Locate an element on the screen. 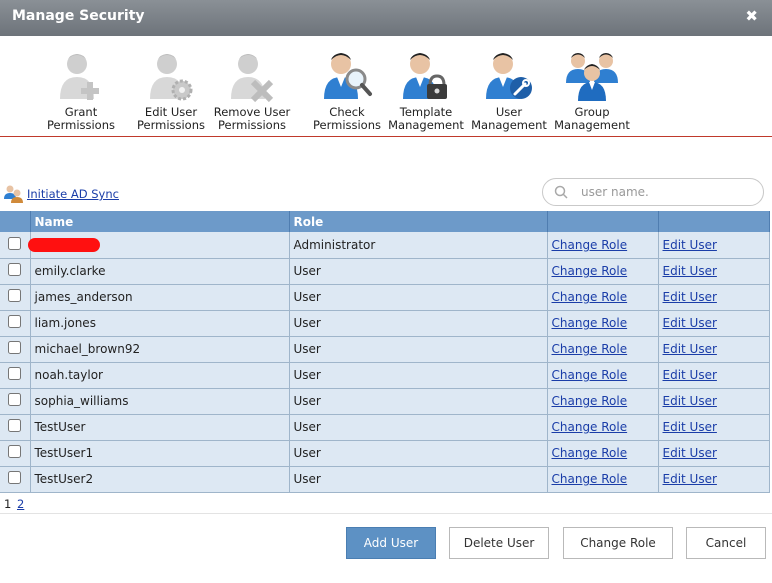 This screenshot has width=772, height=583. user-name-cell: sophia_williams is located at coordinates (160, 401).